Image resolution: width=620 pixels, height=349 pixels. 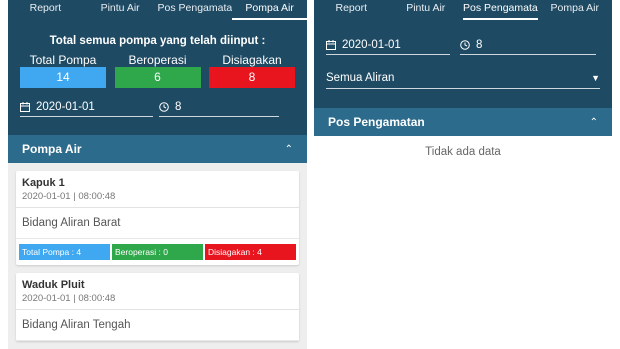 I want to click on aliran-select: Semua Aliran ▼, so click(x=463, y=78).